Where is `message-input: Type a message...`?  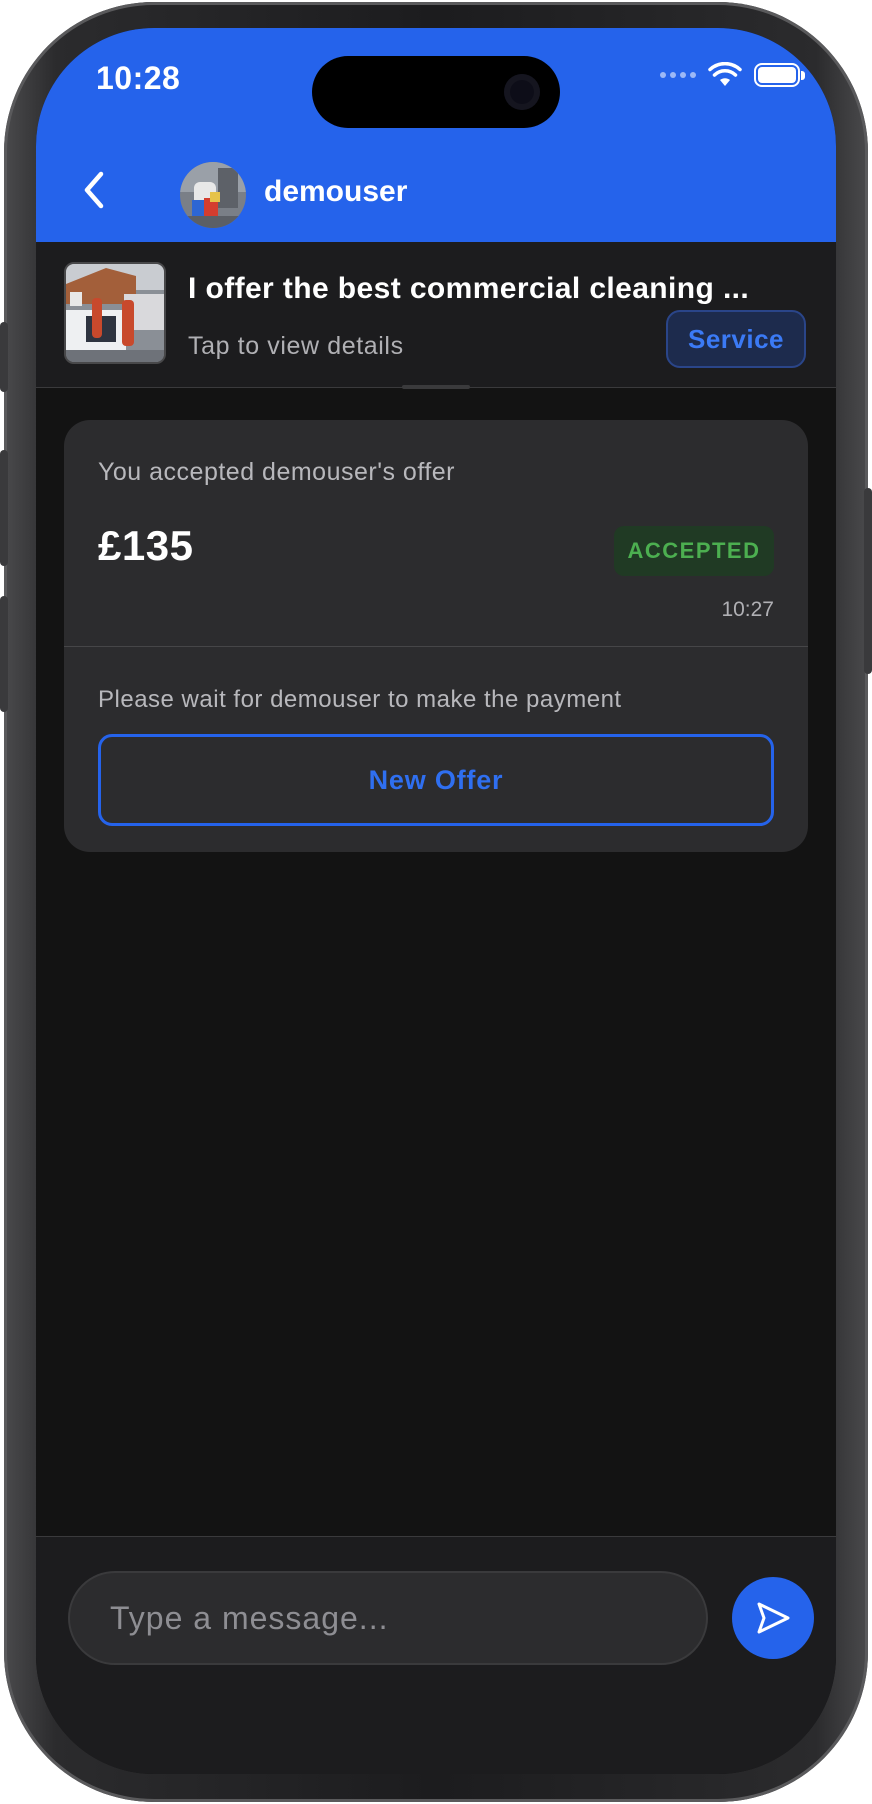 message-input: Type a message... is located at coordinates (388, 1618).